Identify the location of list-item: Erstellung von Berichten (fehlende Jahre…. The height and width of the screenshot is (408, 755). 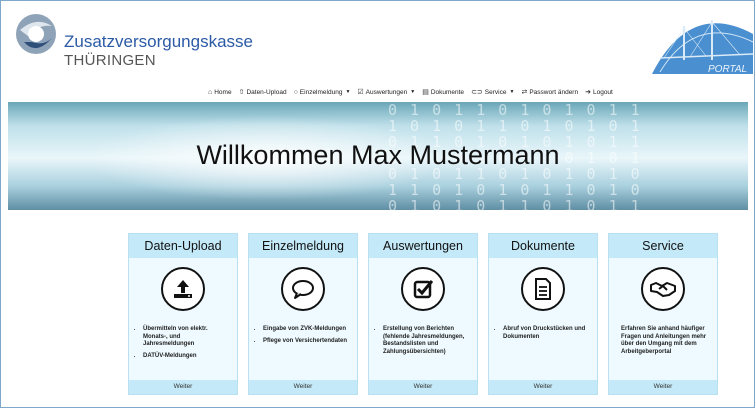
(427, 341).